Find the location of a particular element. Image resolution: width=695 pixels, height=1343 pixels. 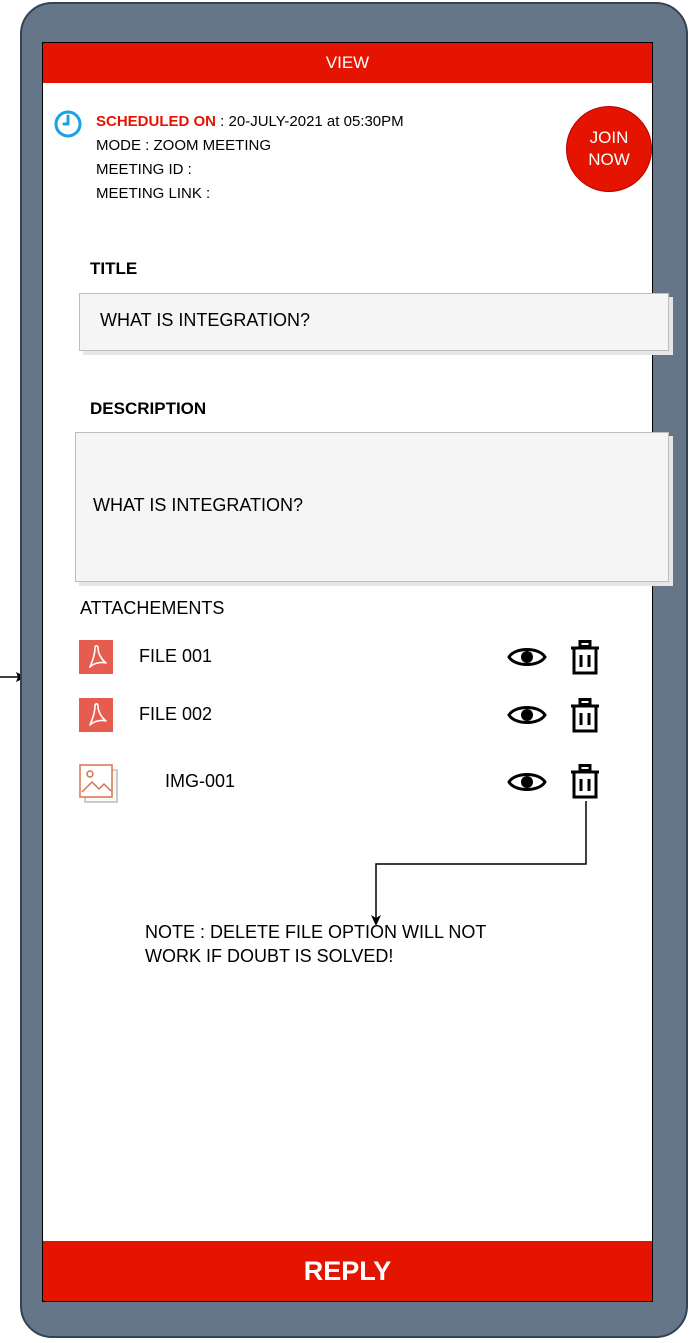

join-now-line2: NOW is located at coordinates (609, 159).